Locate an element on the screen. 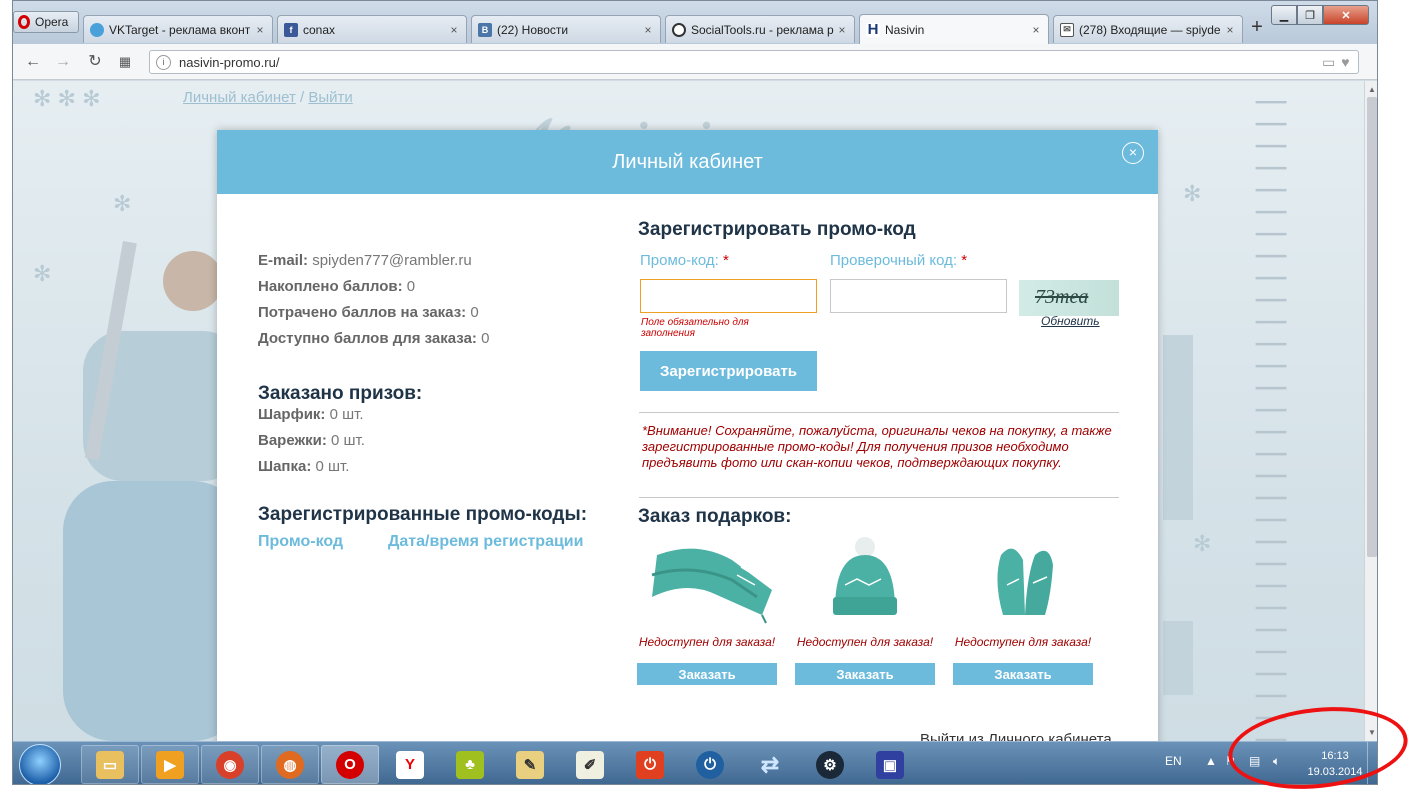  background-panel is located at coordinates (1178, 658).